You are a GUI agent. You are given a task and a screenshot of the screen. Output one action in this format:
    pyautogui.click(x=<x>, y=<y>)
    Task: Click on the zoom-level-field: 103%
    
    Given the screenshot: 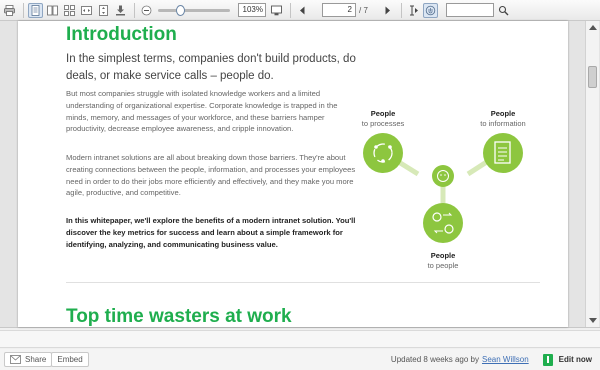 What is the action you would take?
    pyautogui.click(x=252, y=10)
    